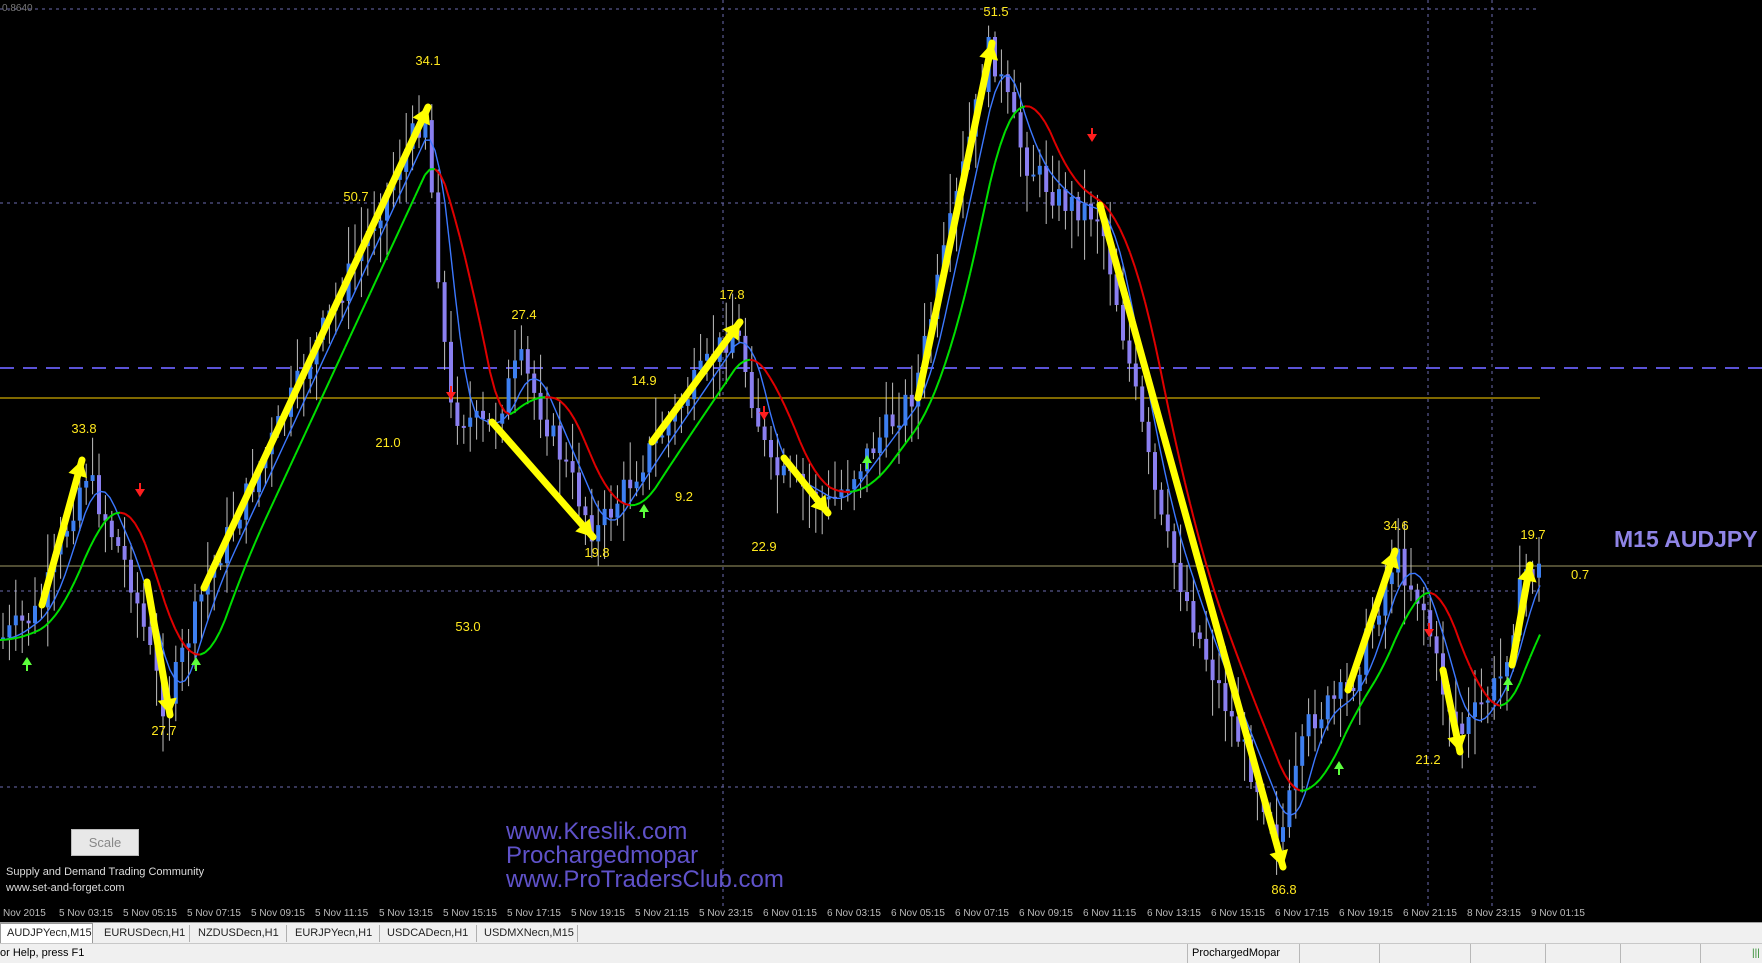 The image size is (1762, 963). Describe the element at coordinates (468, 626) in the screenshot. I see `move-label: 53.0` at that location.